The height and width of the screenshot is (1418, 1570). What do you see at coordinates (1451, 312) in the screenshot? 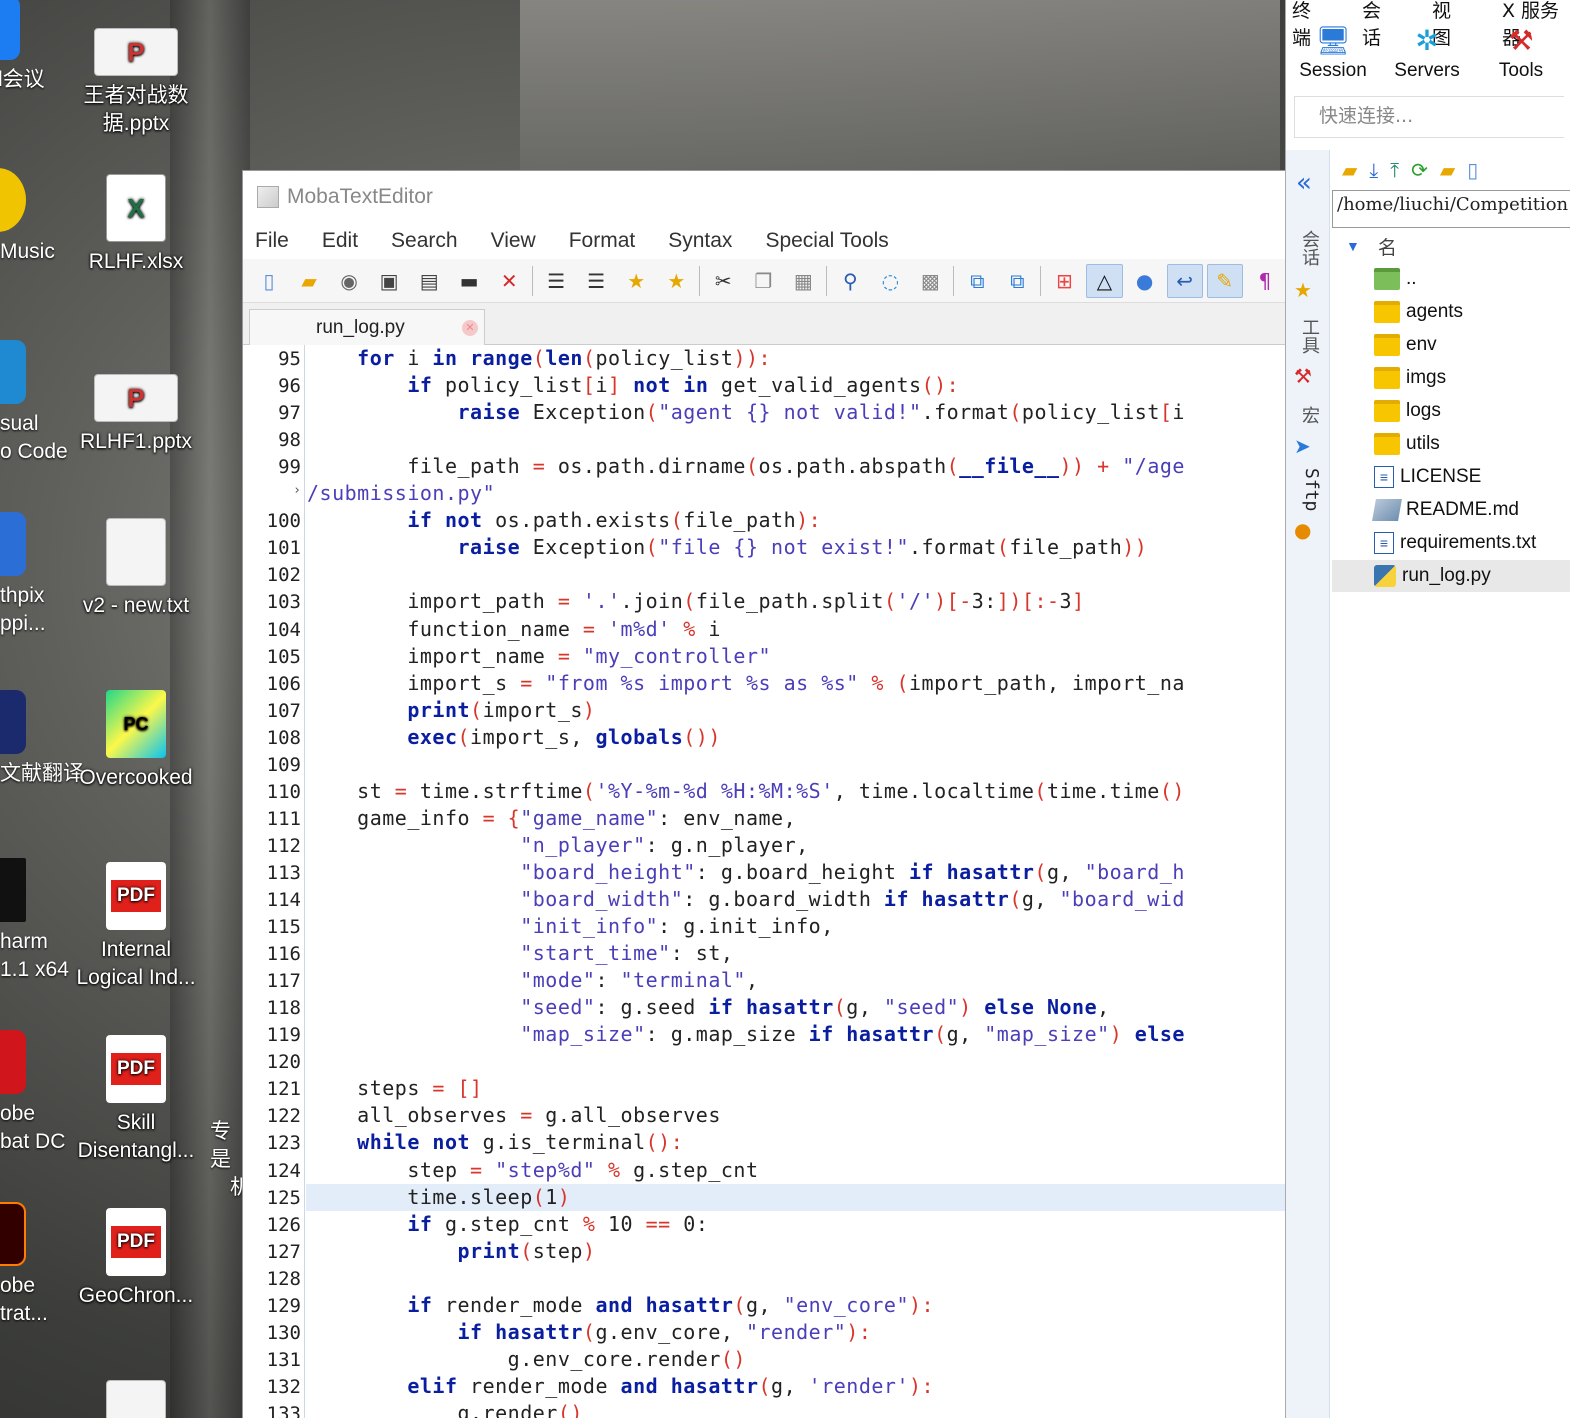
I see `tree-folder-row: agents` at bounding box center [1451, 312].